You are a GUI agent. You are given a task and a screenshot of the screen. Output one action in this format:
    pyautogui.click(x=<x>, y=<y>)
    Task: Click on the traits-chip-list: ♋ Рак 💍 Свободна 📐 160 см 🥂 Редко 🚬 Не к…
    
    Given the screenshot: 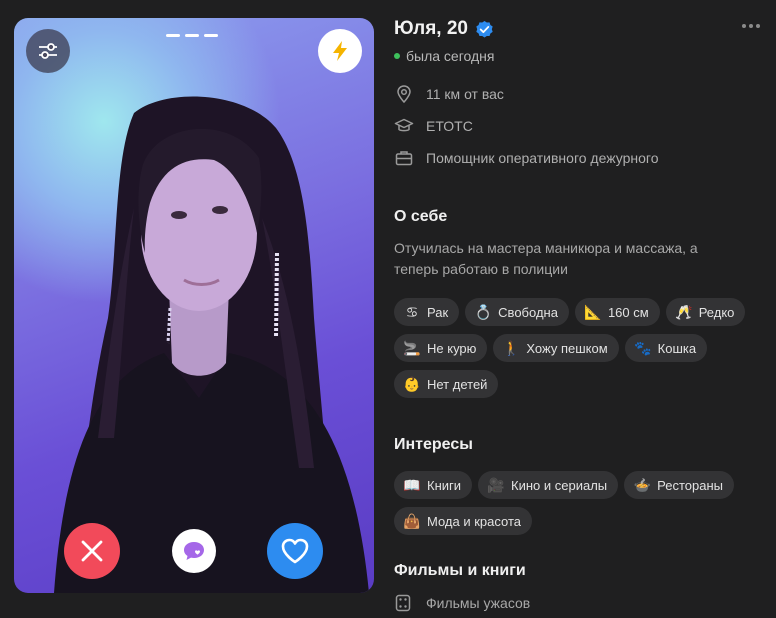 What is the action you would take?
    pyautogui.click(x=580, y=348)
    